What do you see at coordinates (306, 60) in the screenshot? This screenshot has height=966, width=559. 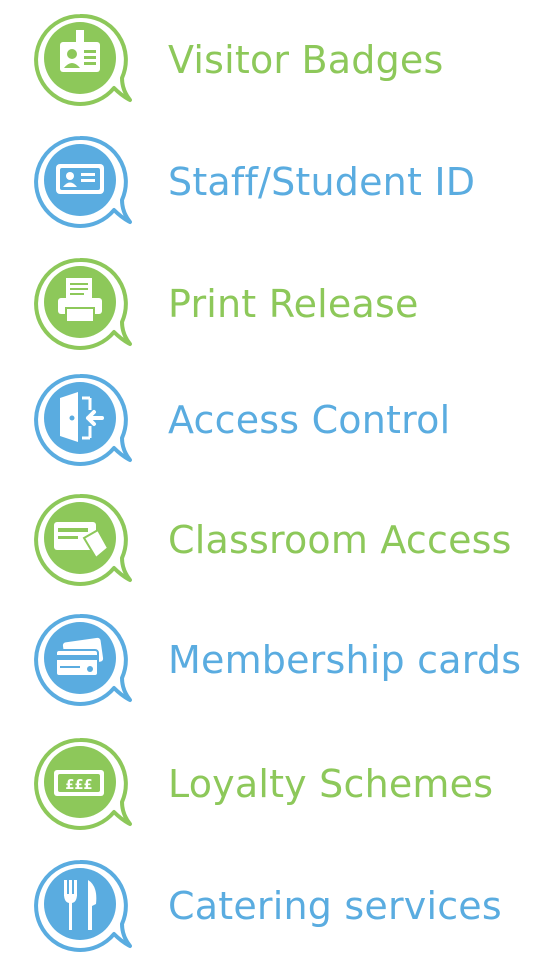 I see `item-label: Visitor Badges` at bounding box center [306, 60].